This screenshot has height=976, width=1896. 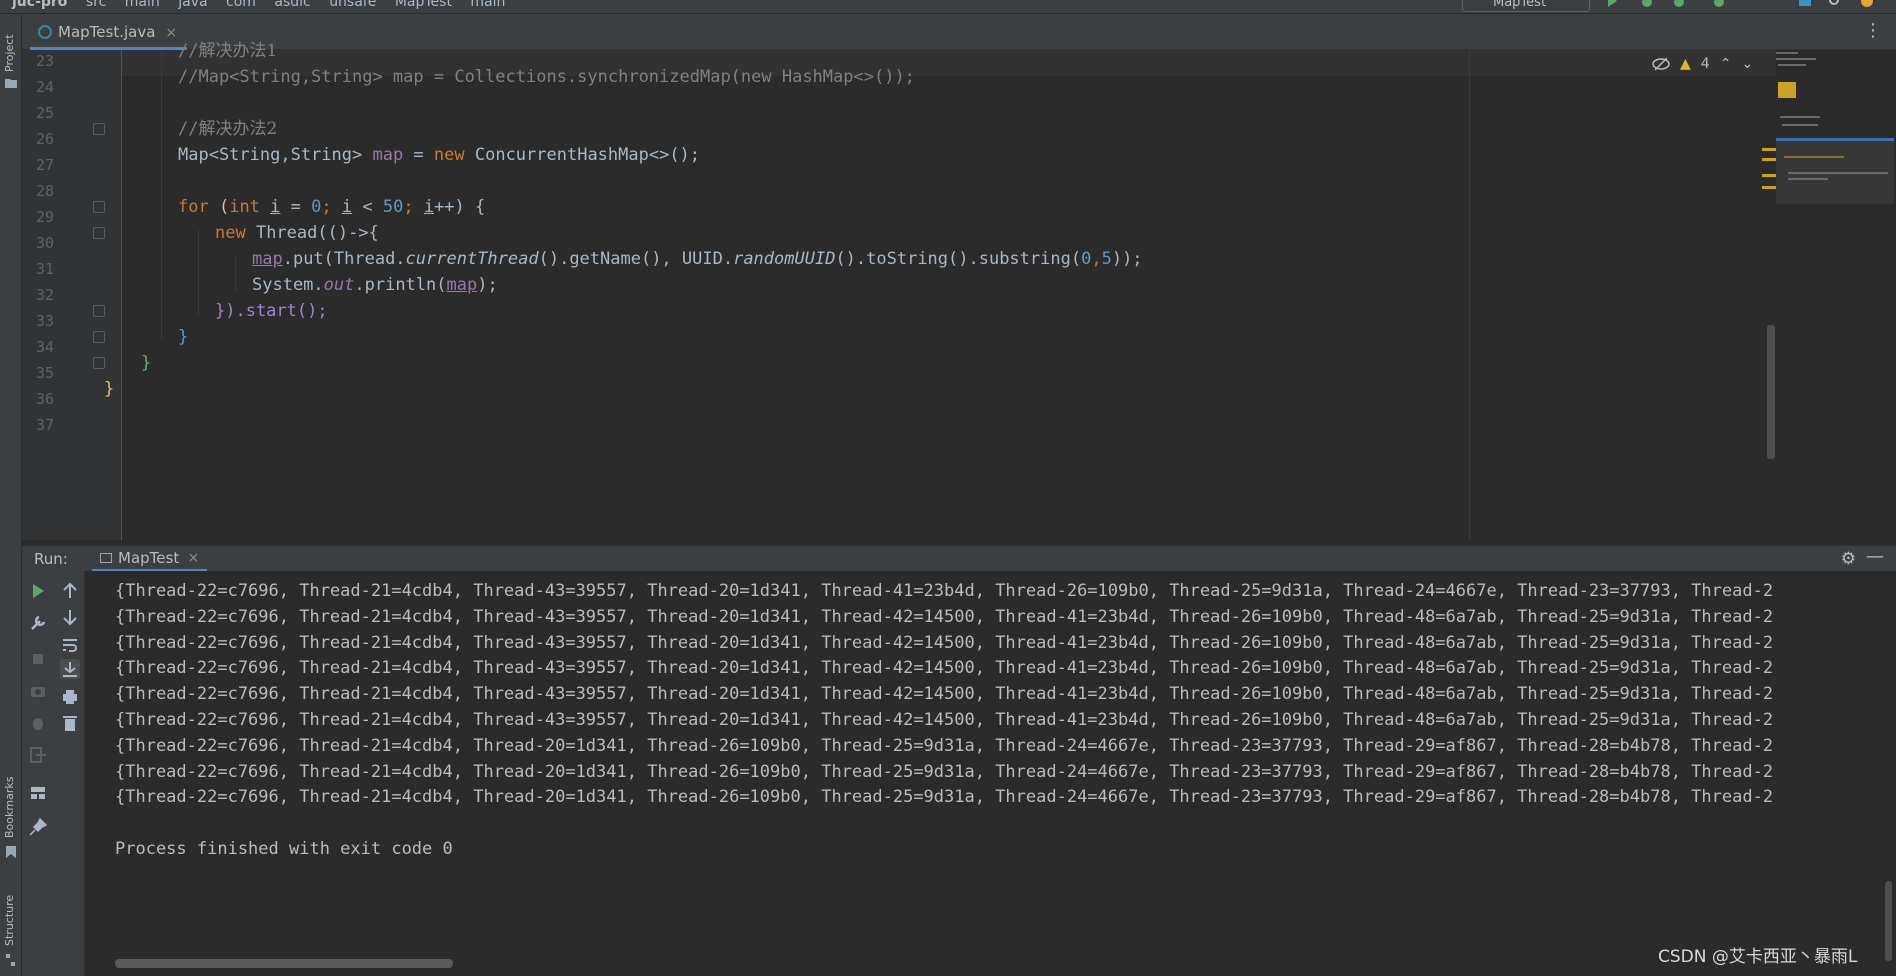 What do you see at coordinates (228, 129) in the screenshot?
I see `code-line-26: //解决办法2` at bounding box center [228, 129].